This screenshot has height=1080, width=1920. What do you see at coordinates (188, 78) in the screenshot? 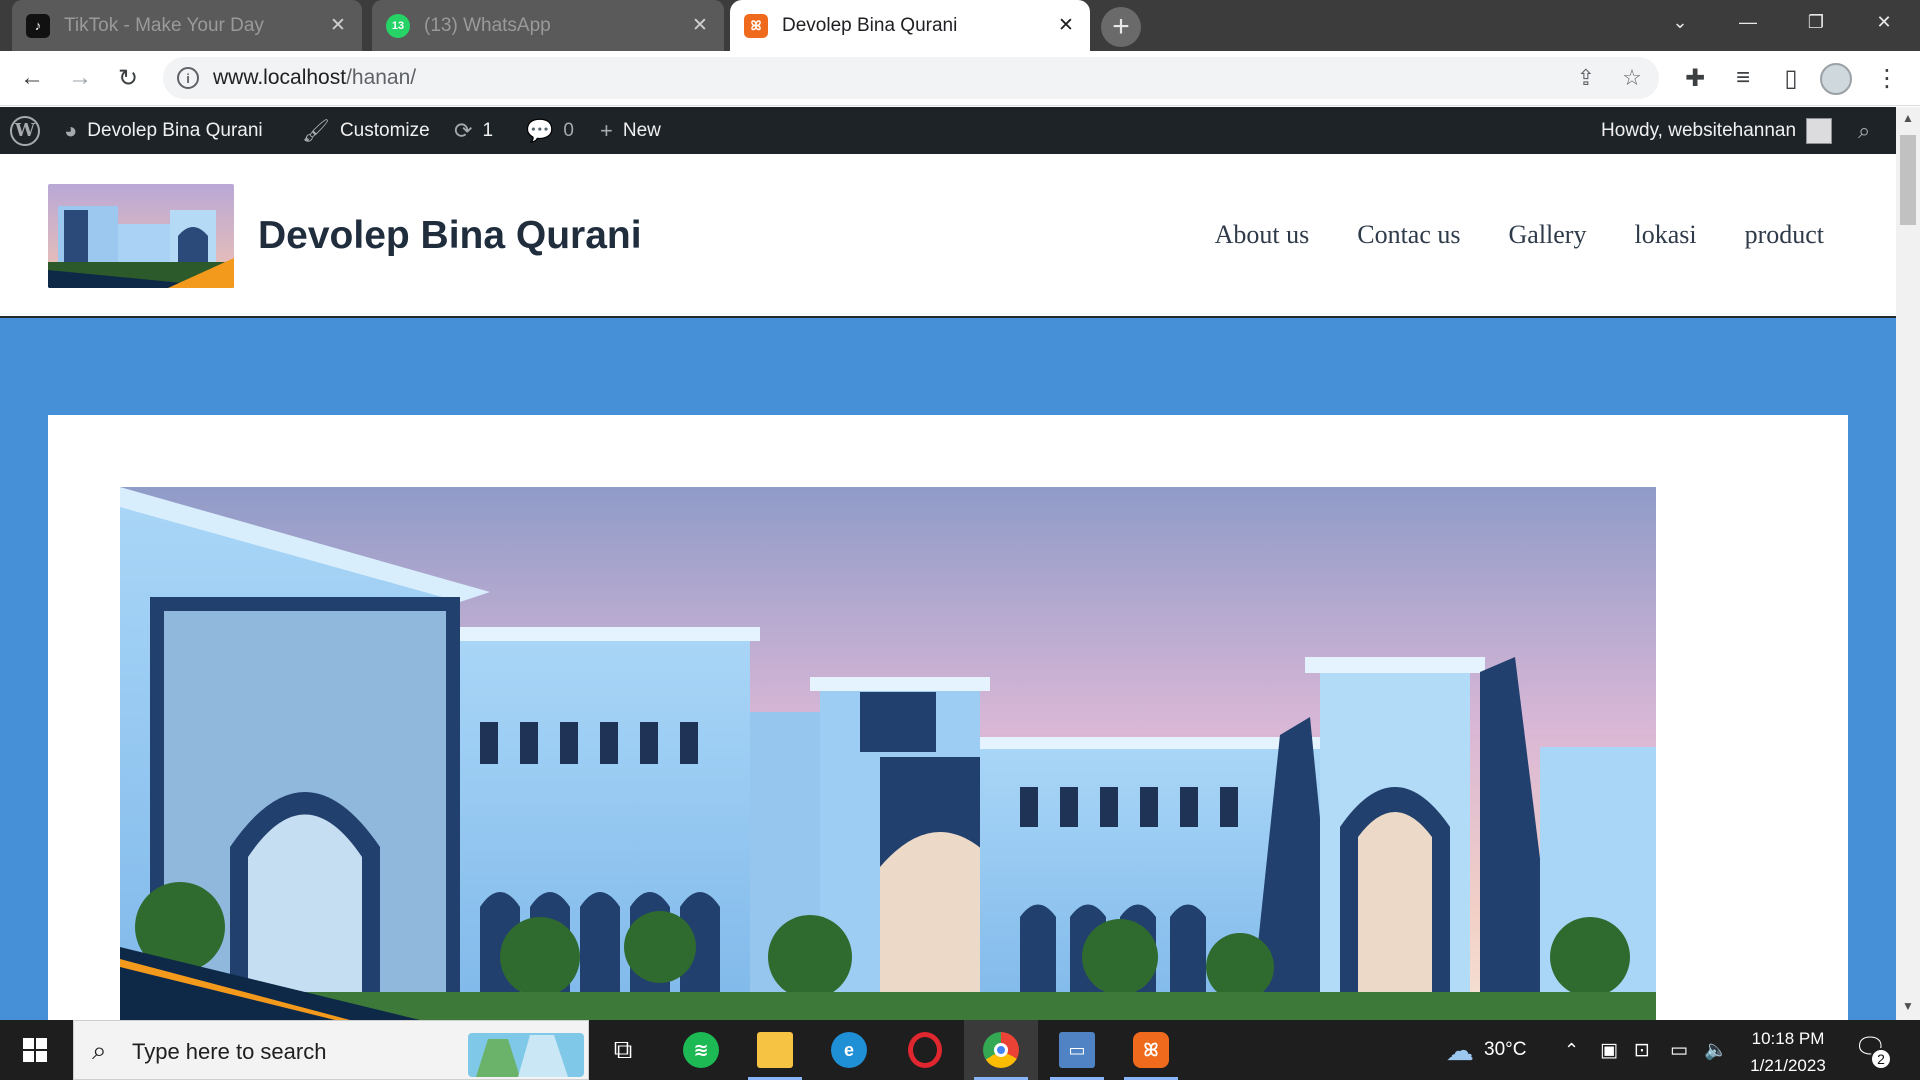
I see `site-info-icon: i` at bounding box center [188, 78].